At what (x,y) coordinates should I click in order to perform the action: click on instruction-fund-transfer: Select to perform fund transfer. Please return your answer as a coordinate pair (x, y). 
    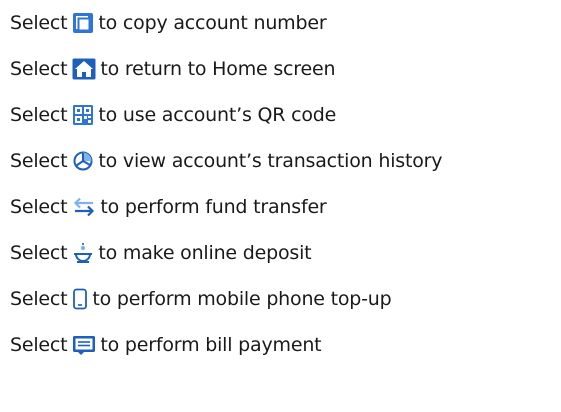
    Looking at the image, I should click on (282, 207).